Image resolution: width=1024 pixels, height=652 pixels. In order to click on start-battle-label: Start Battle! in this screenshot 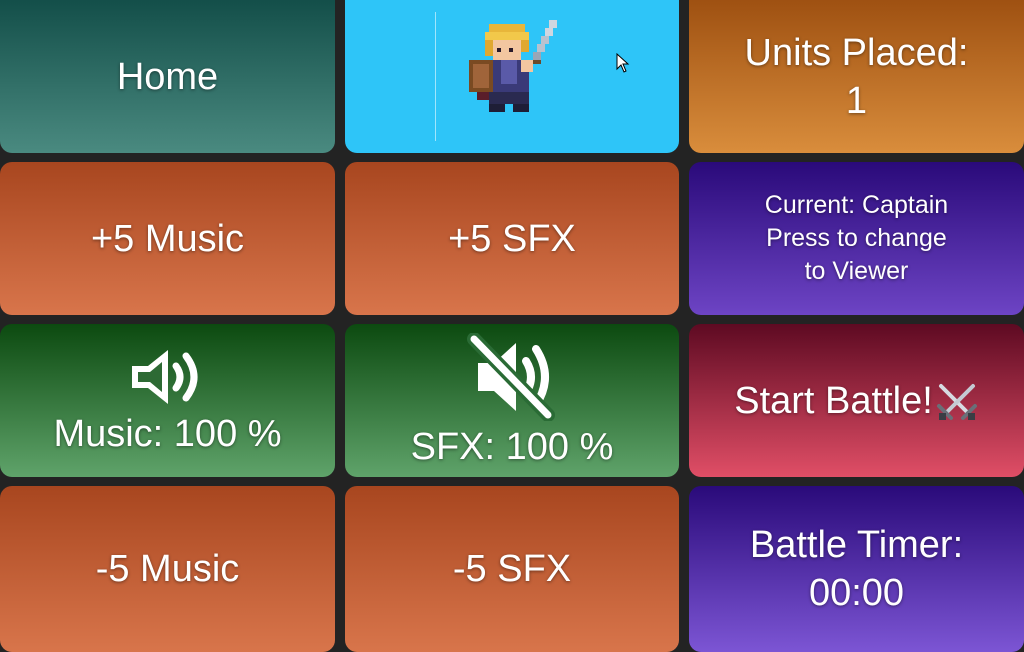, I will do `click(833, 400)`.